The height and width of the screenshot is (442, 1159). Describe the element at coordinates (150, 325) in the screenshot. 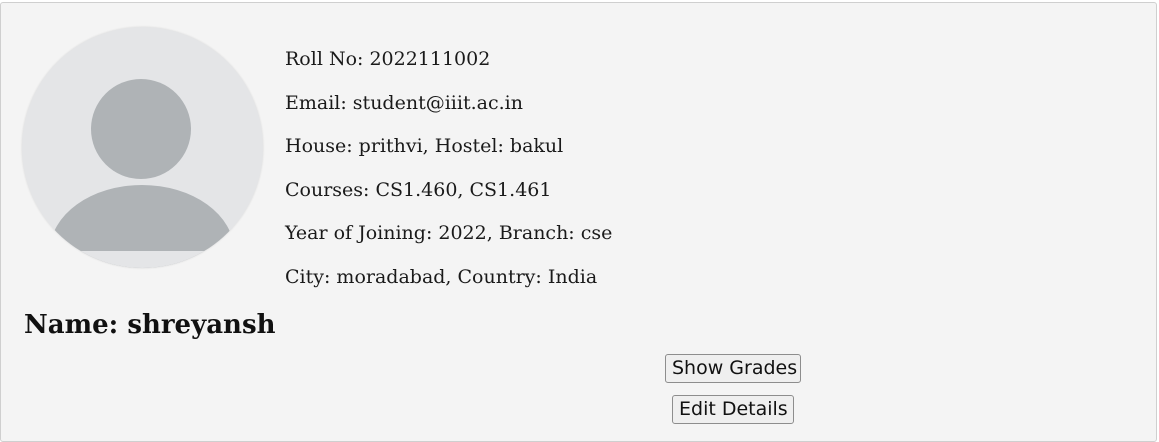

I see `student-name: Name: shreyansh` at that location.